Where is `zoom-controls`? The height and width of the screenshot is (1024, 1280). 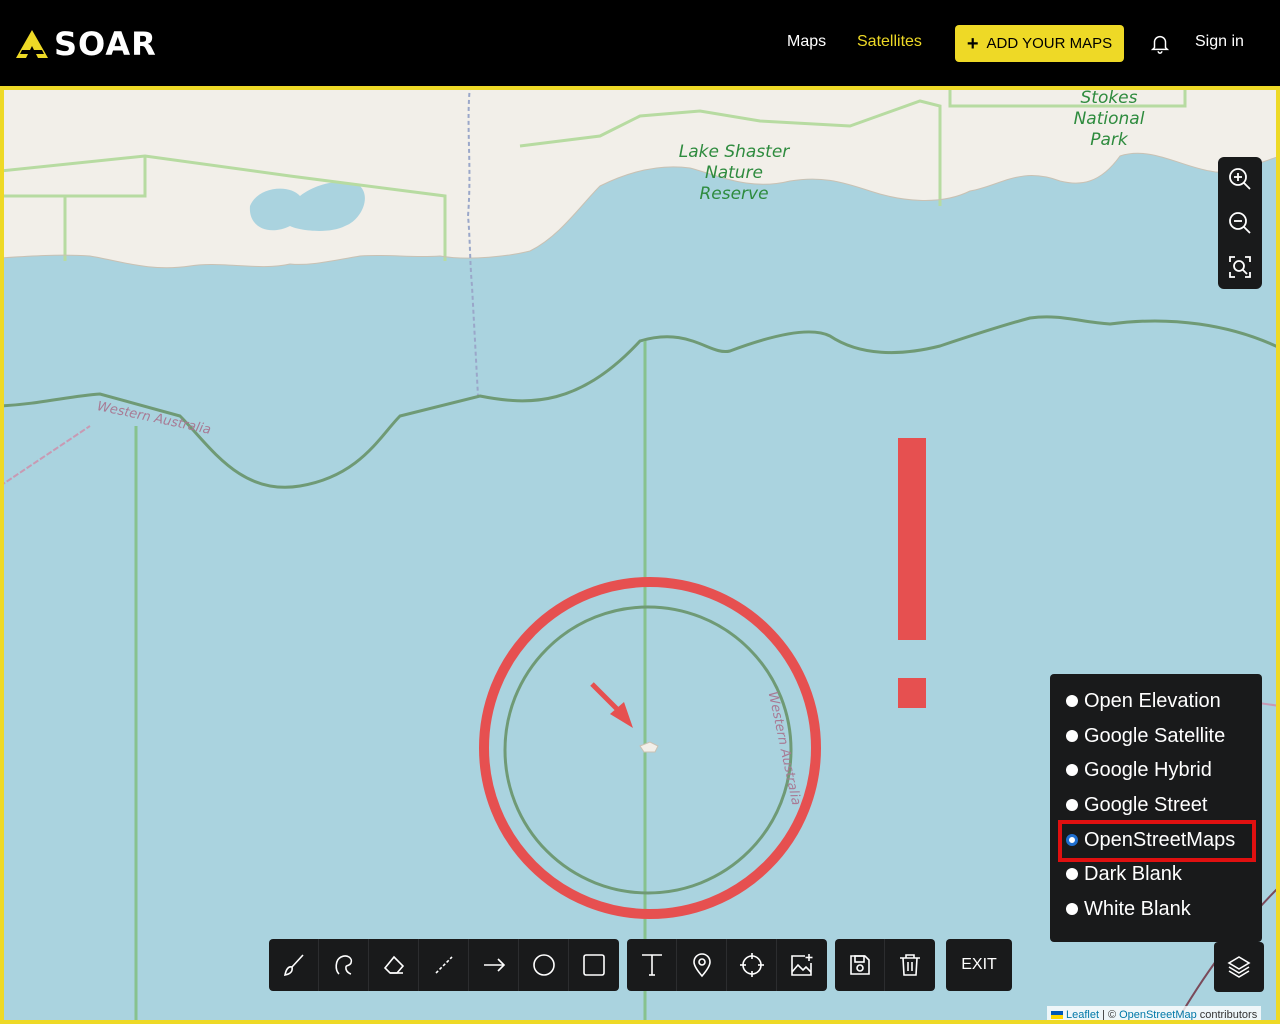
zoom-controls is located at coordinates (1240, 223).